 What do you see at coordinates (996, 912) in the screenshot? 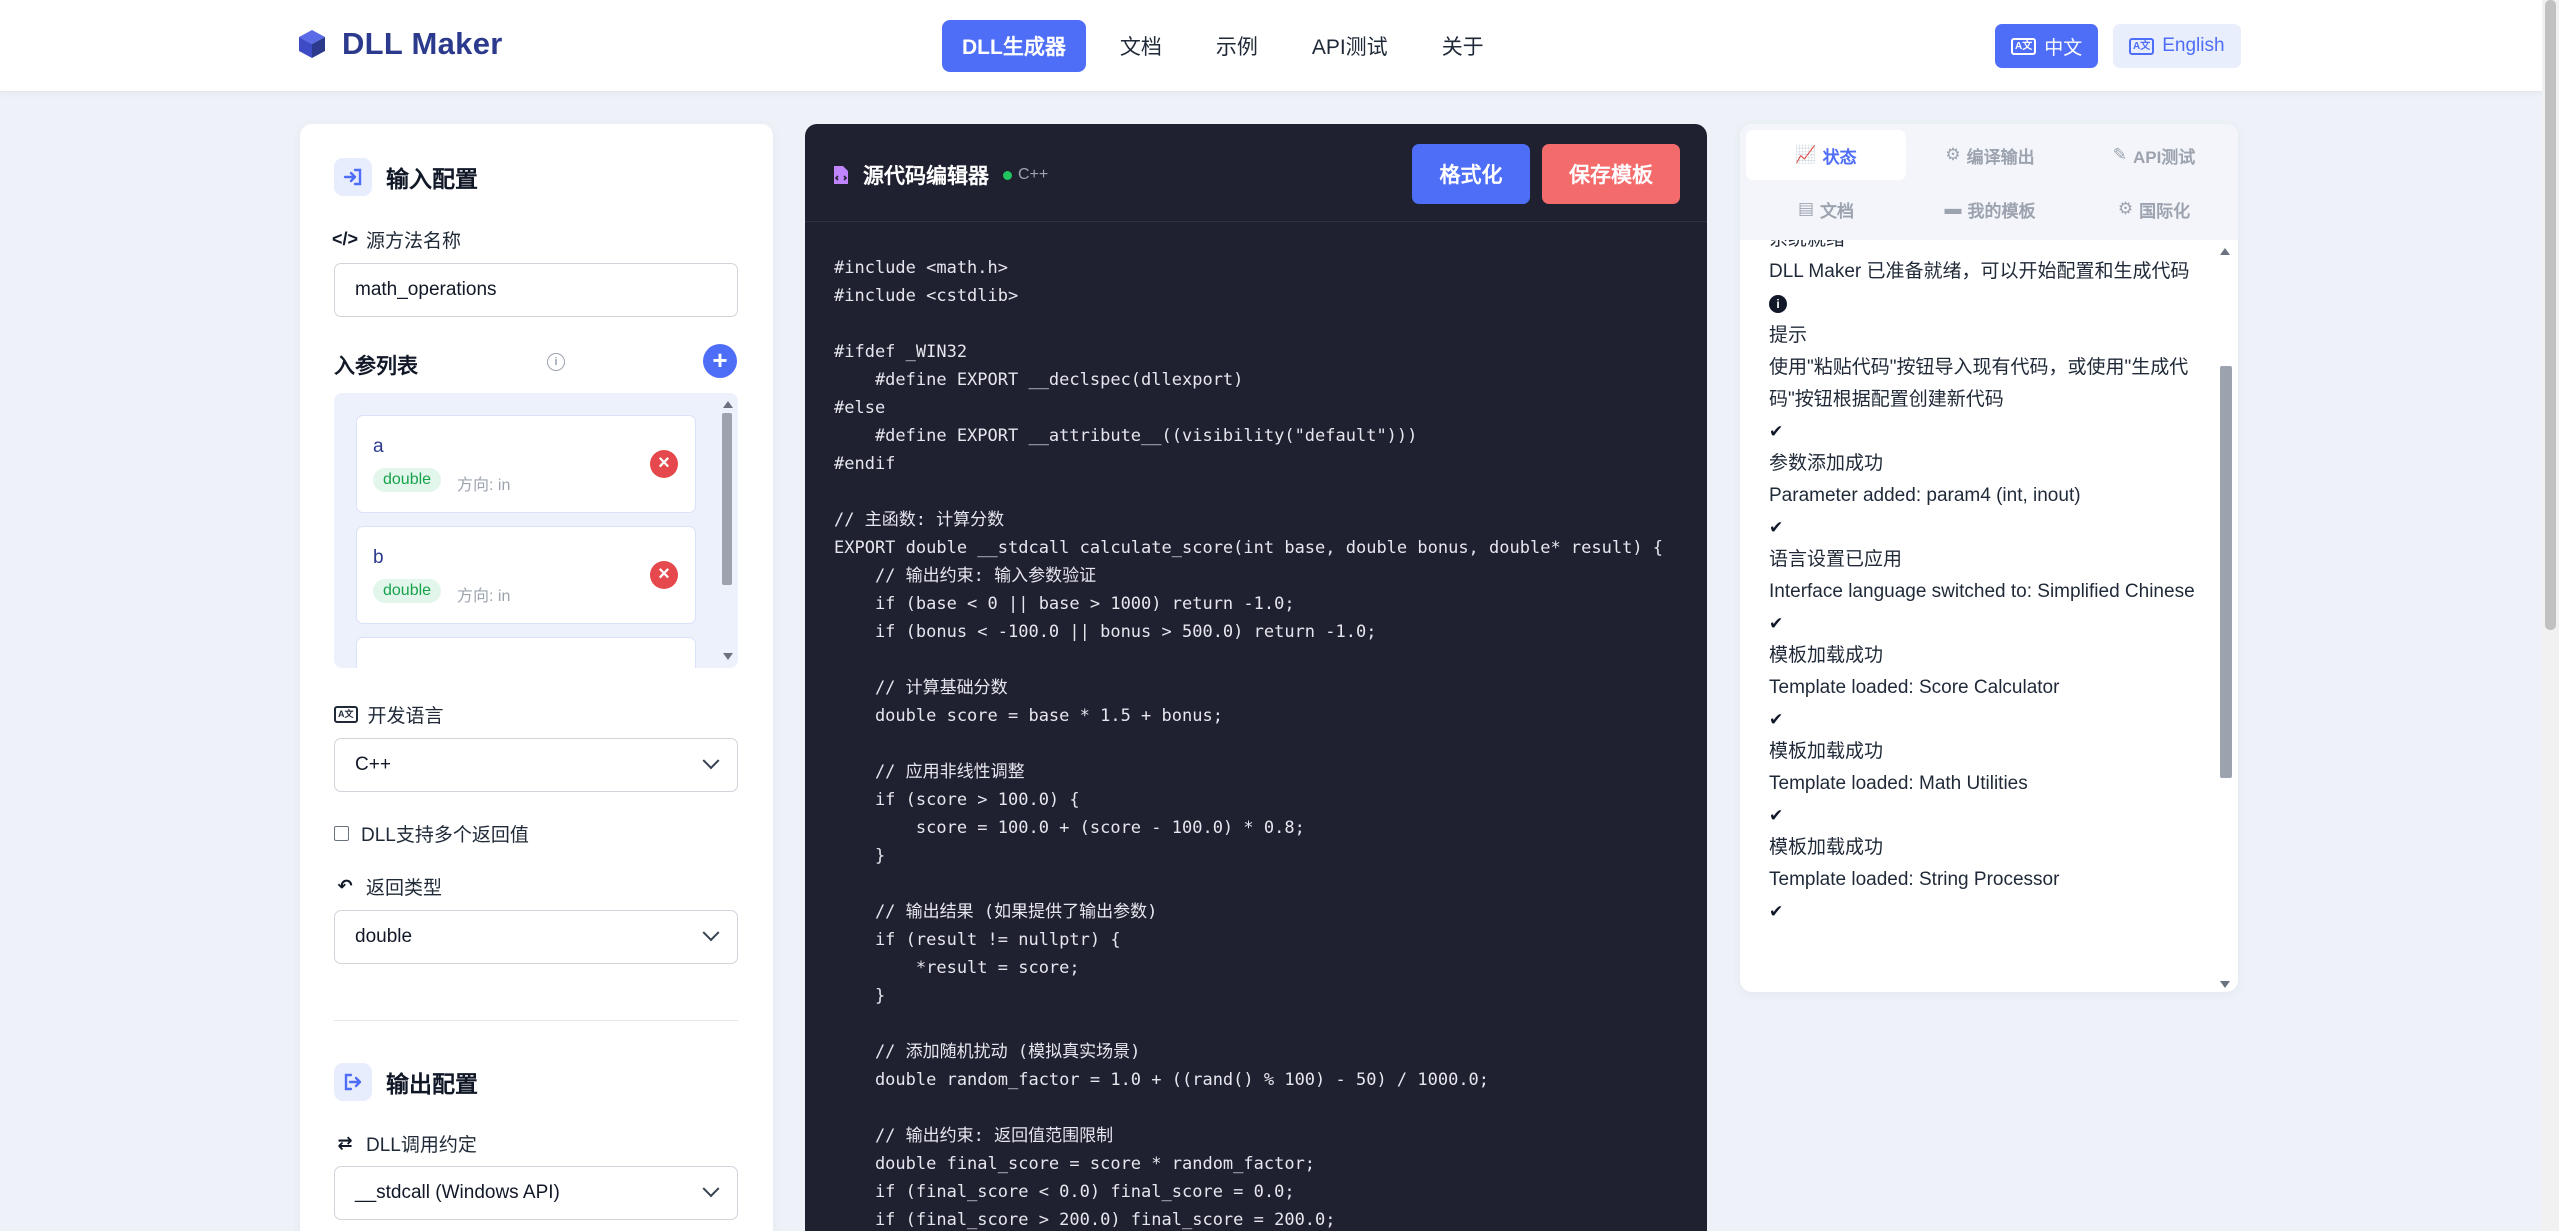
I see `code-line: // 输出结果 (如果提供了输出参数)` at bounding box center [996, 912].